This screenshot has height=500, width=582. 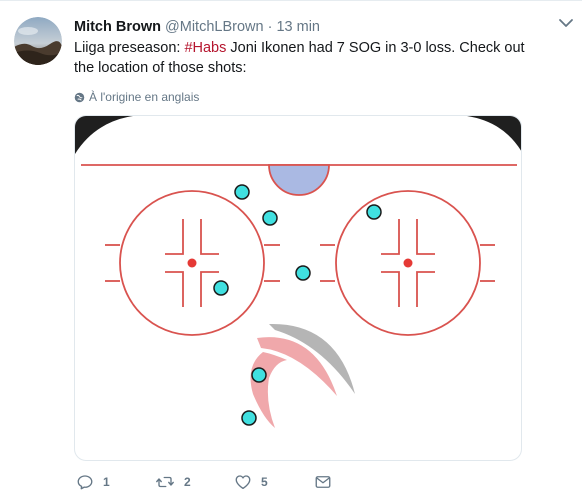 I want to click on hashtag-link: #Habs, so click(x=205, y=48).